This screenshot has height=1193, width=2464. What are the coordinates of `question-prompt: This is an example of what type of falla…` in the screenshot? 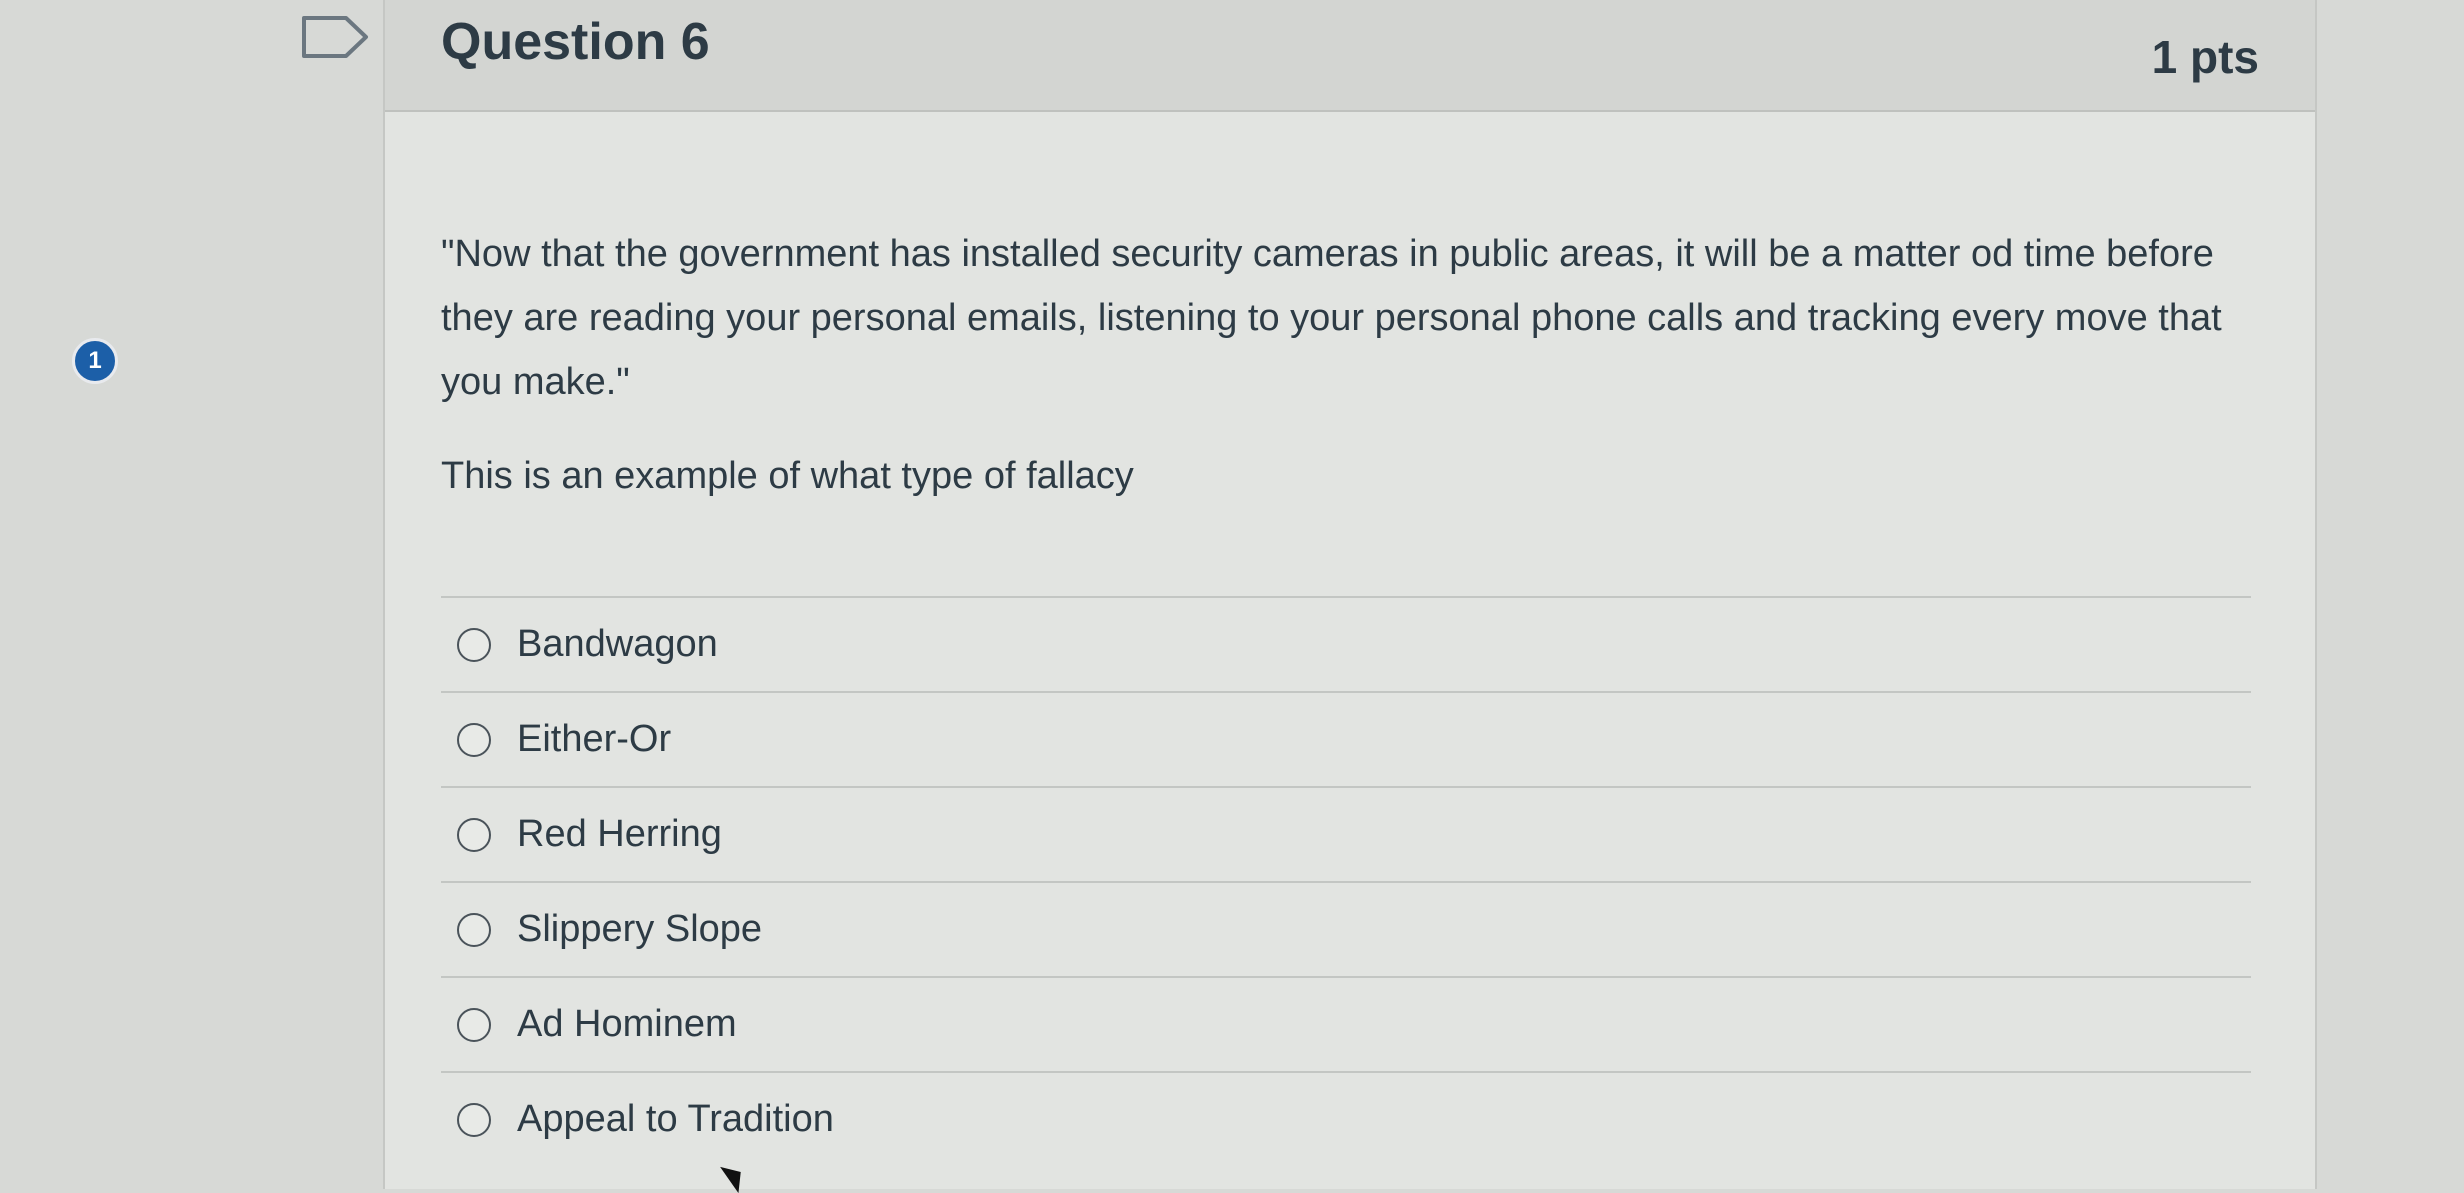 It's located at (787, 476).